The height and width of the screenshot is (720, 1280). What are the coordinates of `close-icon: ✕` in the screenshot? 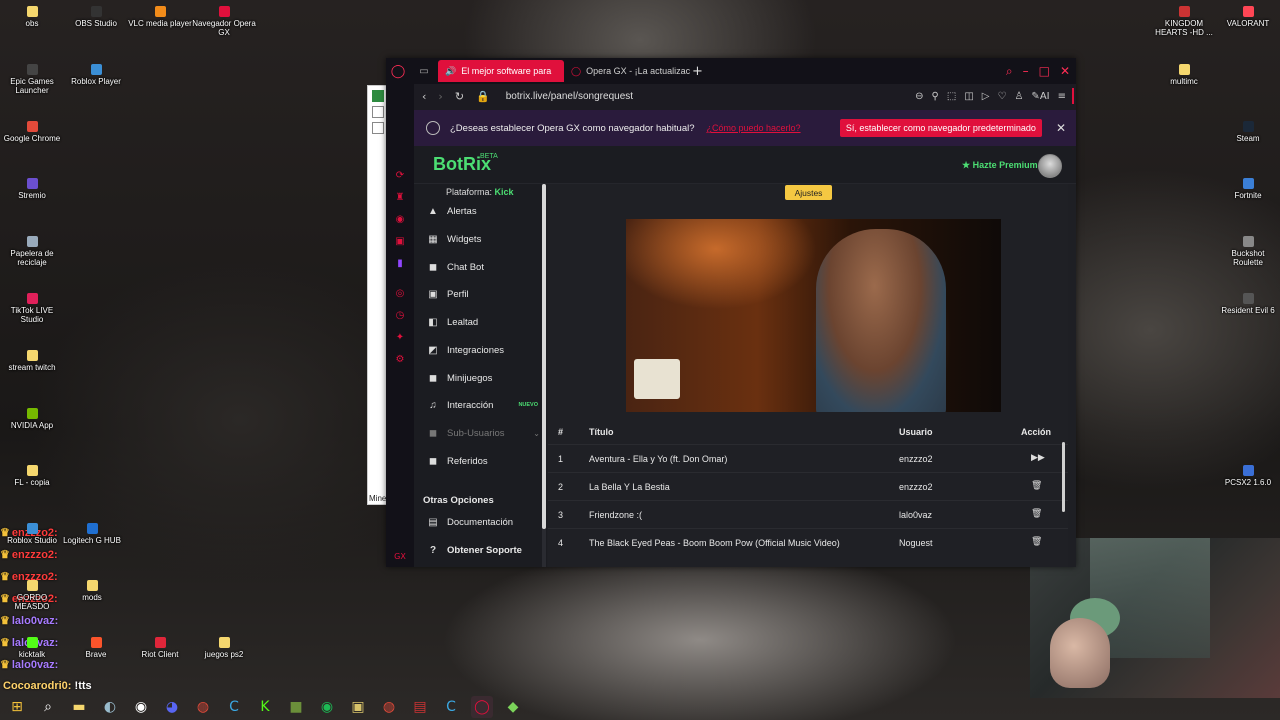 It's located at (1065, 71).